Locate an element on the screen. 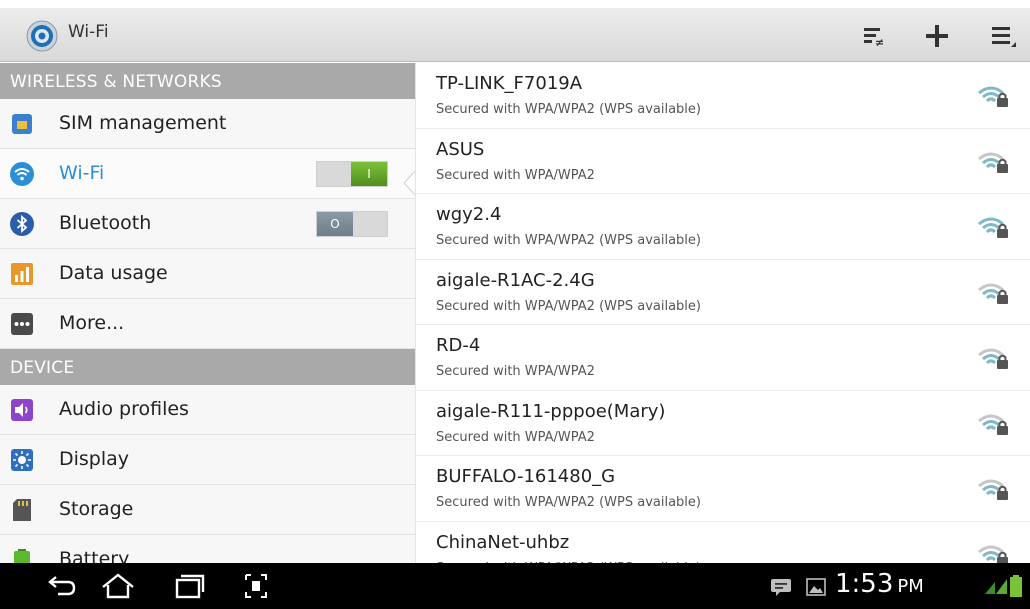 This screenshot has height=609, width=1030. add-network-button is located at coordinates (937, 36).